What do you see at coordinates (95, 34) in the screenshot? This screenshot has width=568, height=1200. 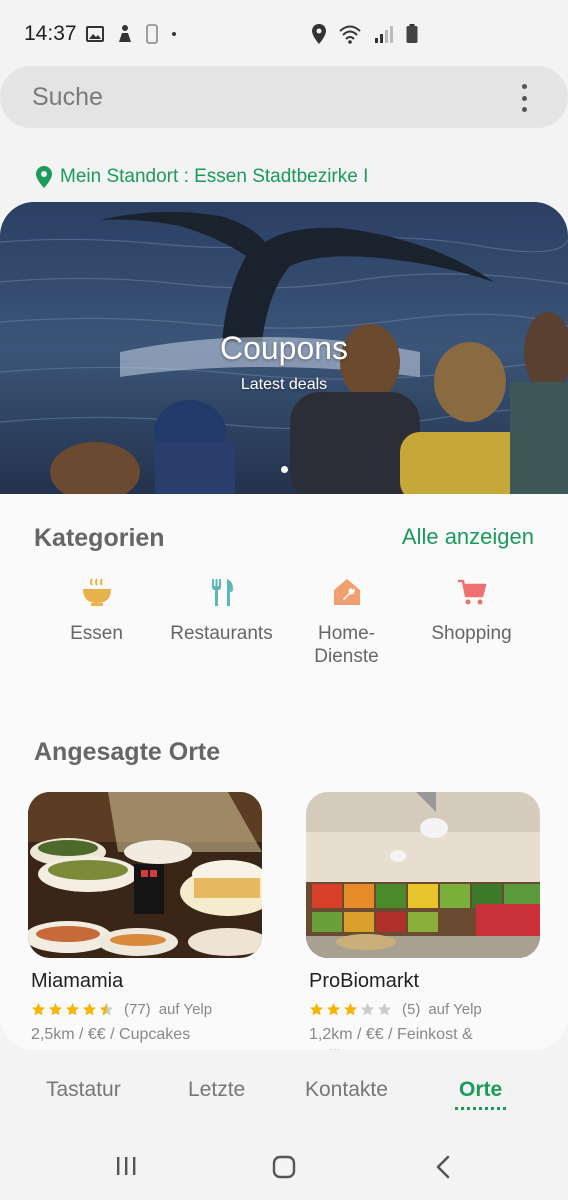 I see `gallery-icon` at bounding box center [95, 34].